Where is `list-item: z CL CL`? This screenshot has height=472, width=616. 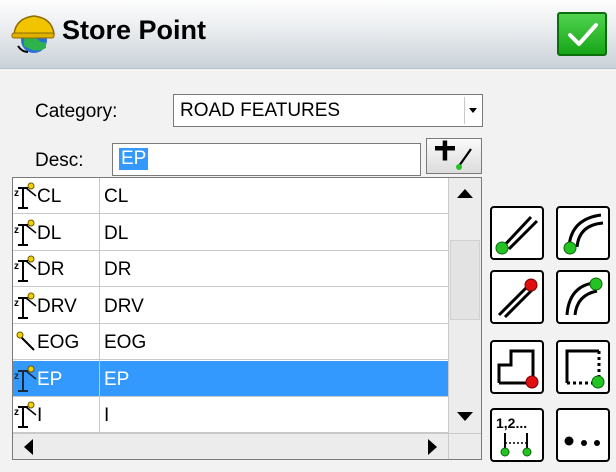 list-item: z CL CL is located at coordinates (230, 196).